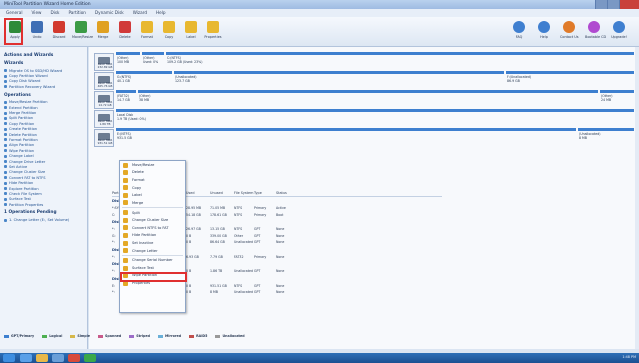 This screenshot has height=363, width=639. I want to click on context-menu-item-copy: Copy, so click(152, 188).